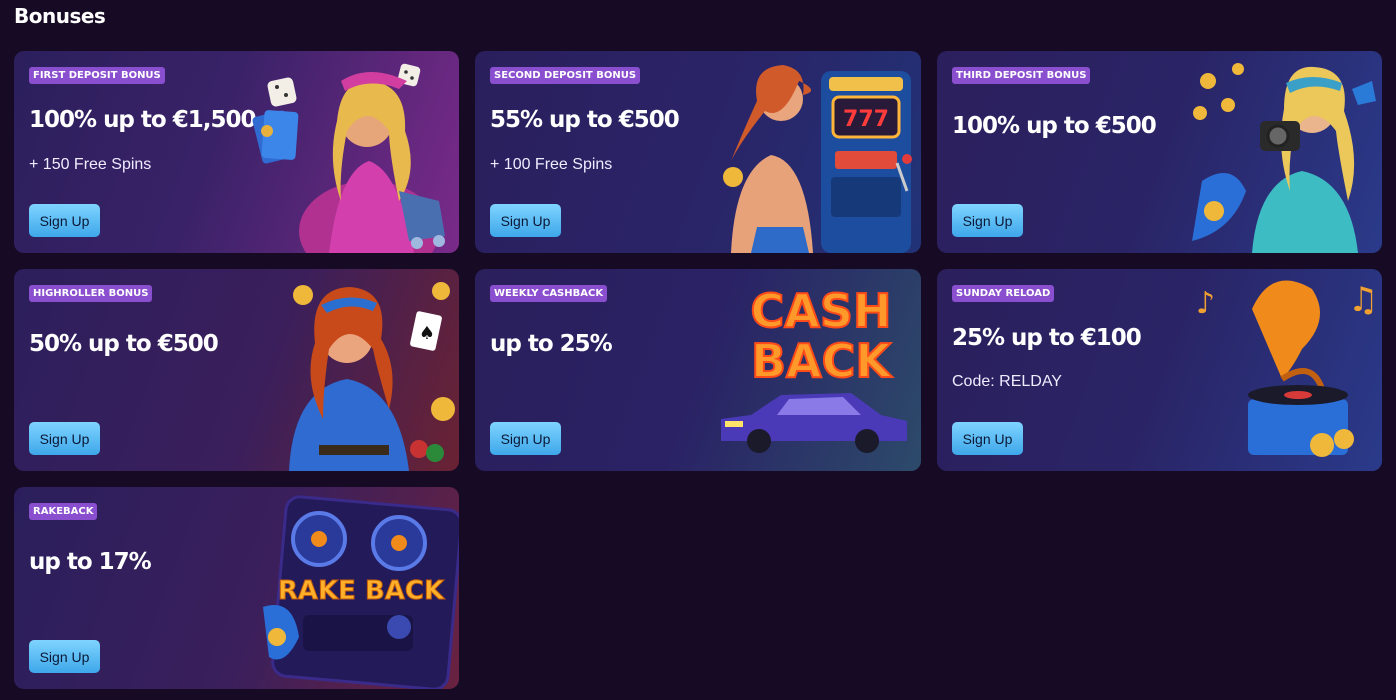 Image resolution: width=1396 pixels, height=700 pixels. Describe the element at coordinates (354, 152) in the screenshot. I see `woman-with-cards-dice-illustration` at that location.